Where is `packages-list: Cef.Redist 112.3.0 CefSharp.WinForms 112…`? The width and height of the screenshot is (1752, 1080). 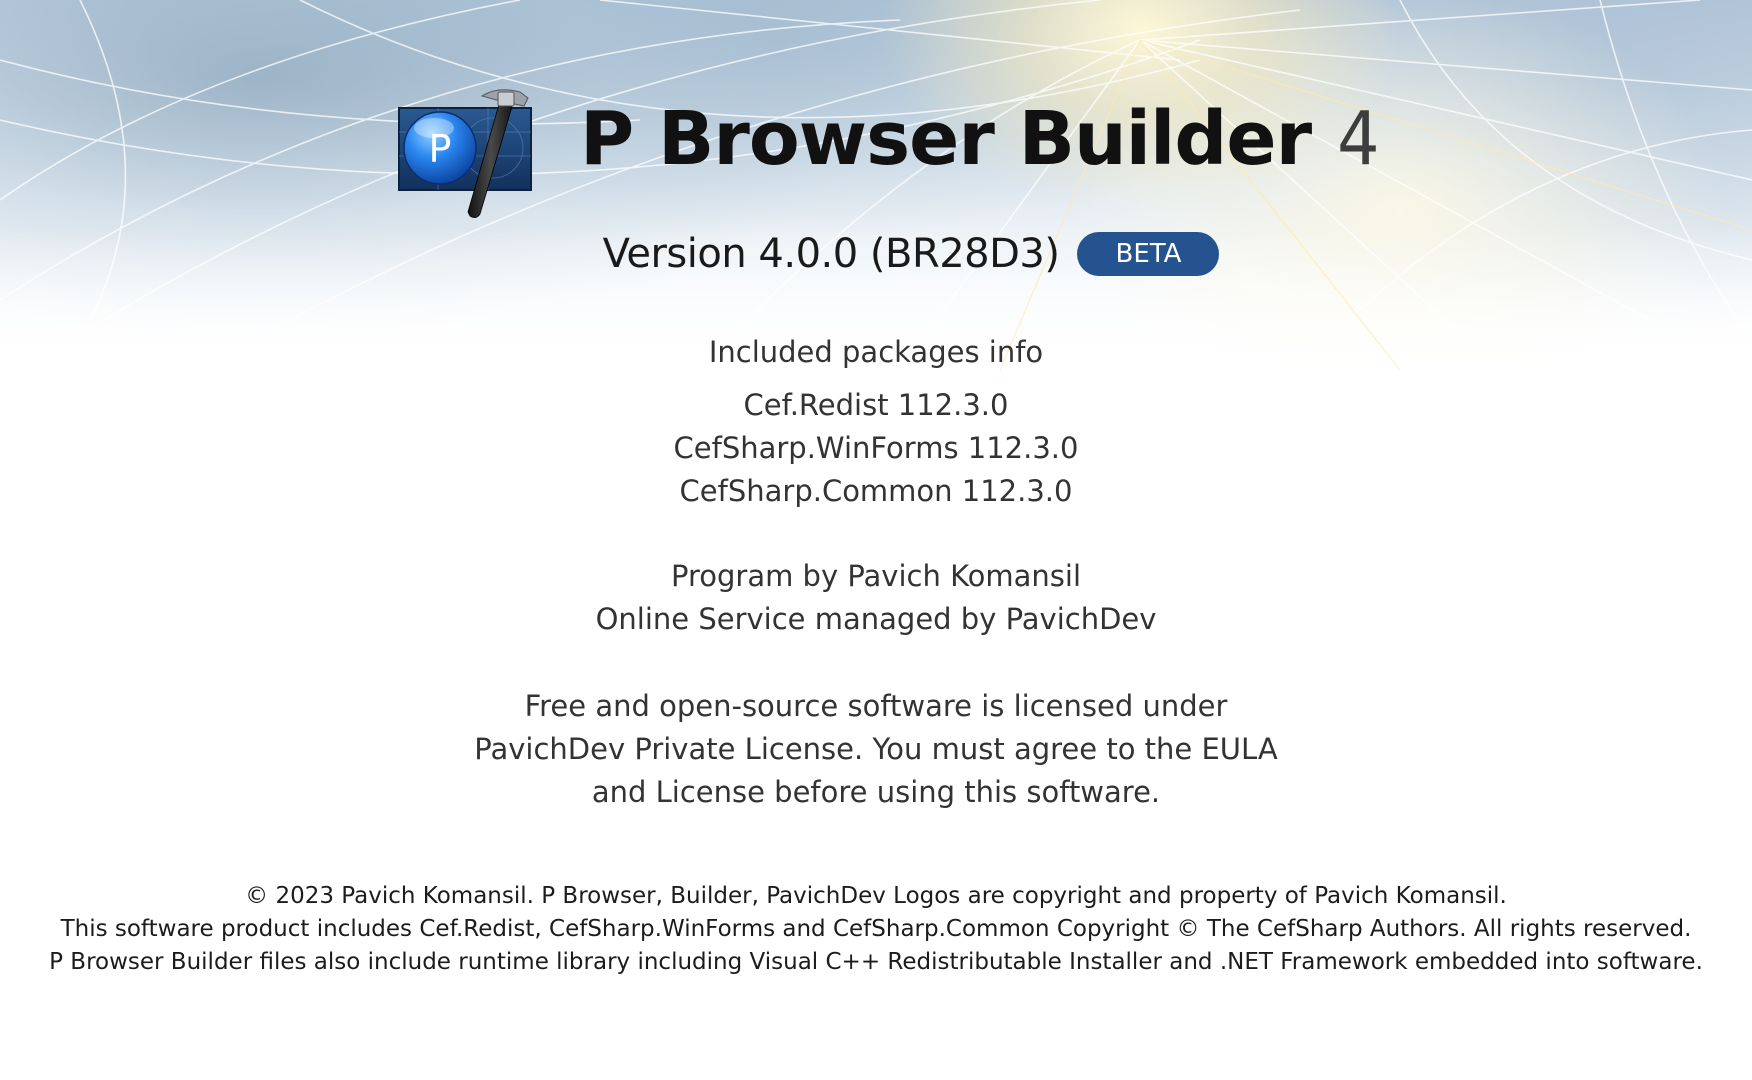
packages-list: Cef.Redist 112.3.0 CefSharp.WinForms 112… is located at coordinates (876, 448).